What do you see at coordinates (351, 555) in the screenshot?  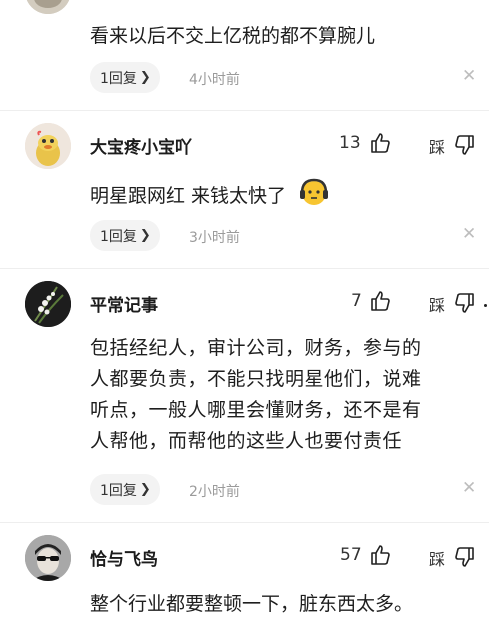 I see `like-count: 57` at bounding box center [351, 555].